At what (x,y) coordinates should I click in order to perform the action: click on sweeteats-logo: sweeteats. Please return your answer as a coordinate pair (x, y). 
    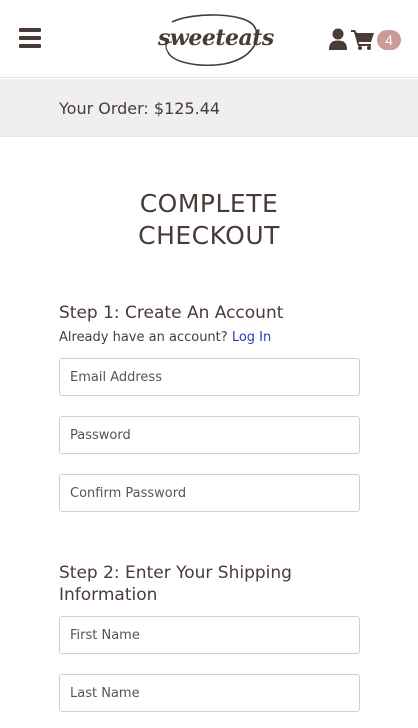
    Looking at the image, I should click on (216, 39).